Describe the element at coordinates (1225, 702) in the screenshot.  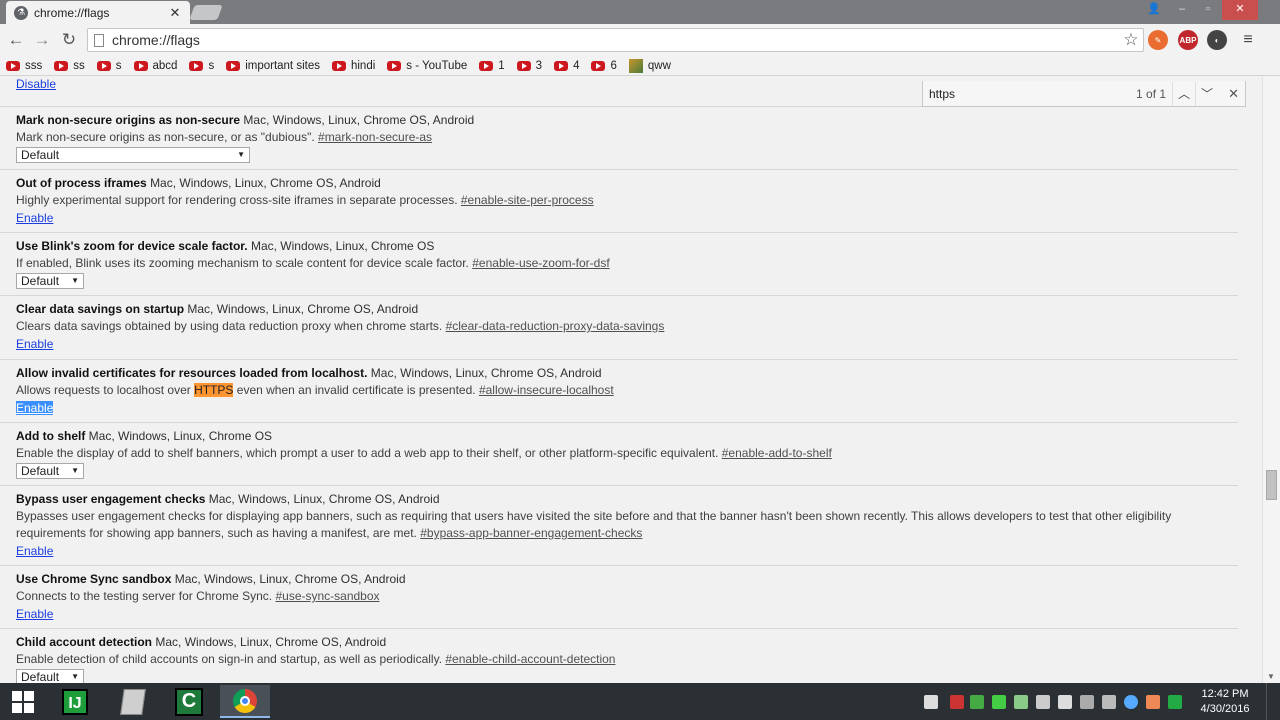
I see `taskbar-clock: 12:42 PM 4/30/2016` at that location.